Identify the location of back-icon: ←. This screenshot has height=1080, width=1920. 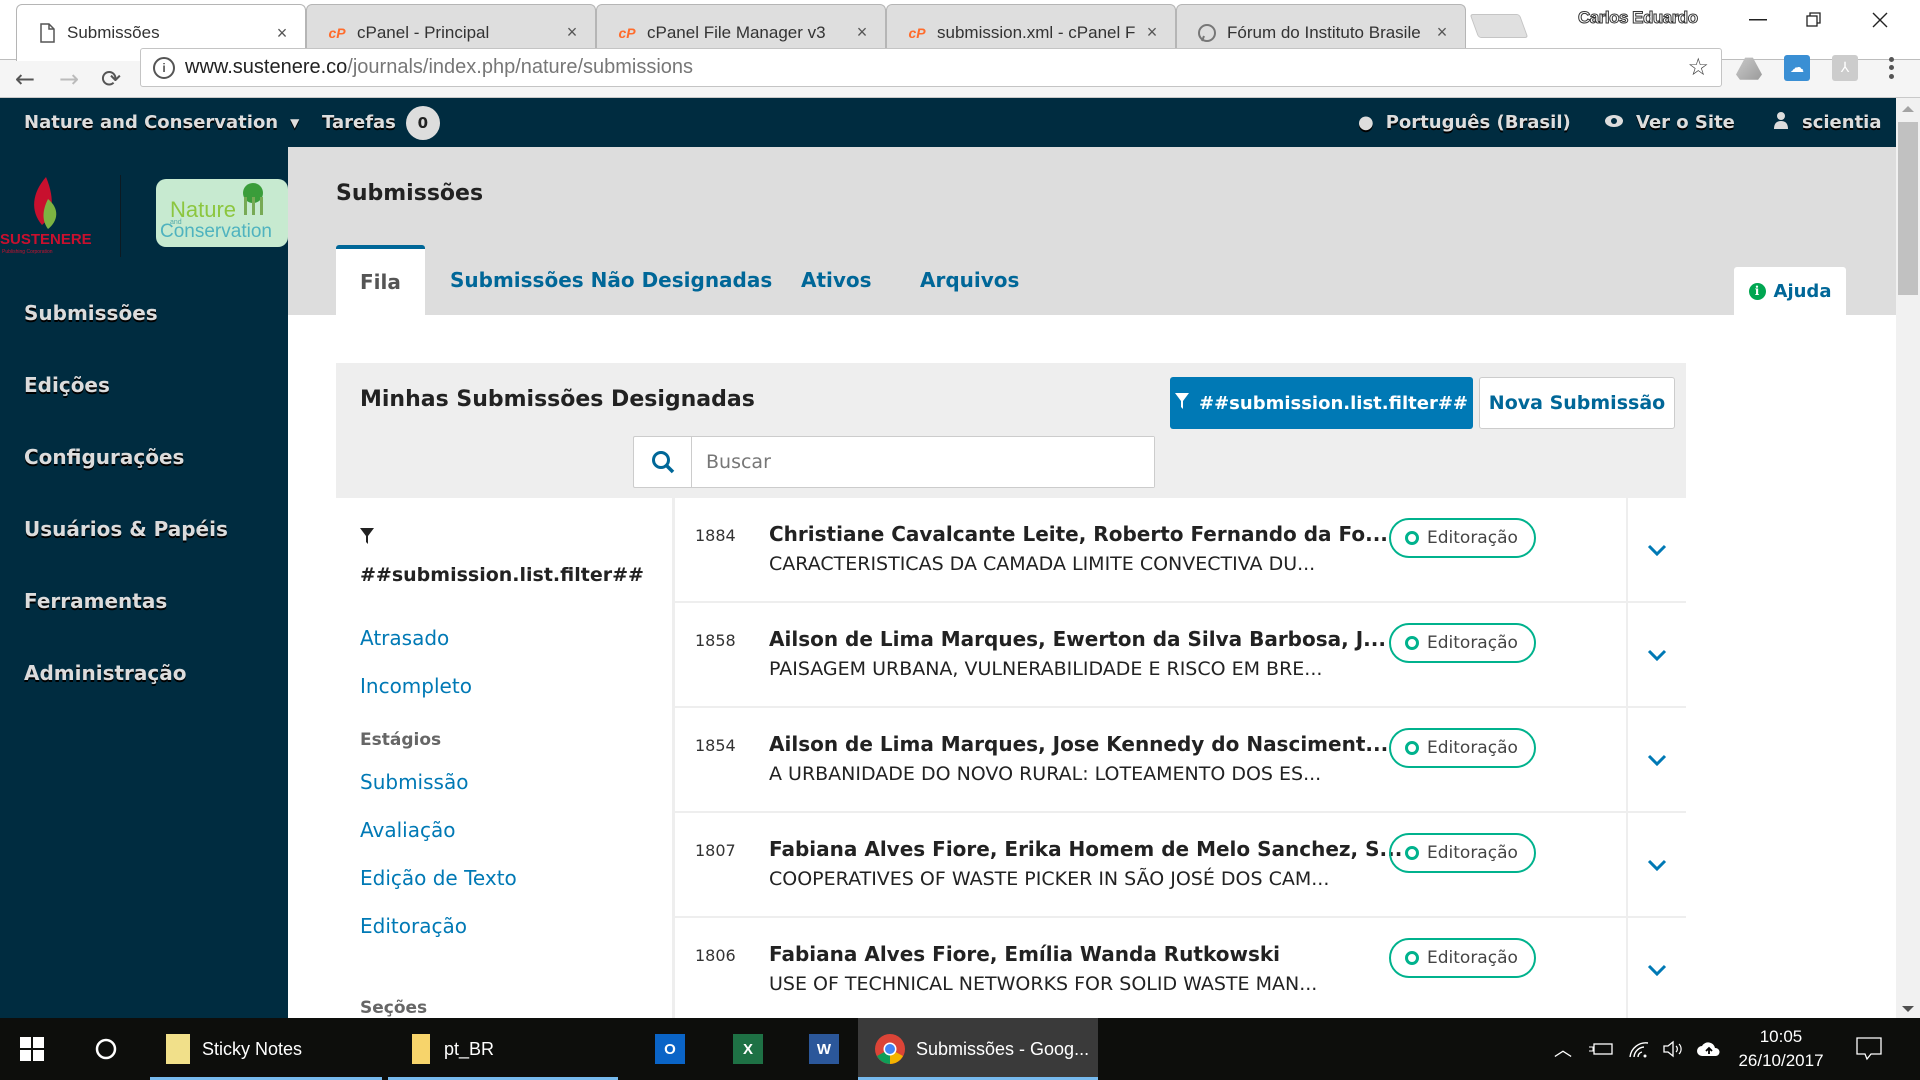
(25, 79).